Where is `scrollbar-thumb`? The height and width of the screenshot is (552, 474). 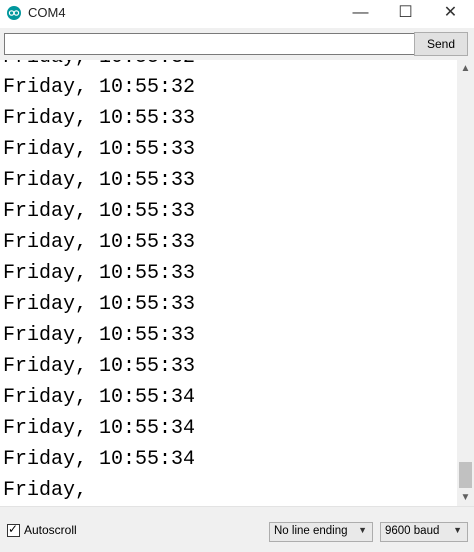 scrollbar-thumb is located at coordinates (465, 475).